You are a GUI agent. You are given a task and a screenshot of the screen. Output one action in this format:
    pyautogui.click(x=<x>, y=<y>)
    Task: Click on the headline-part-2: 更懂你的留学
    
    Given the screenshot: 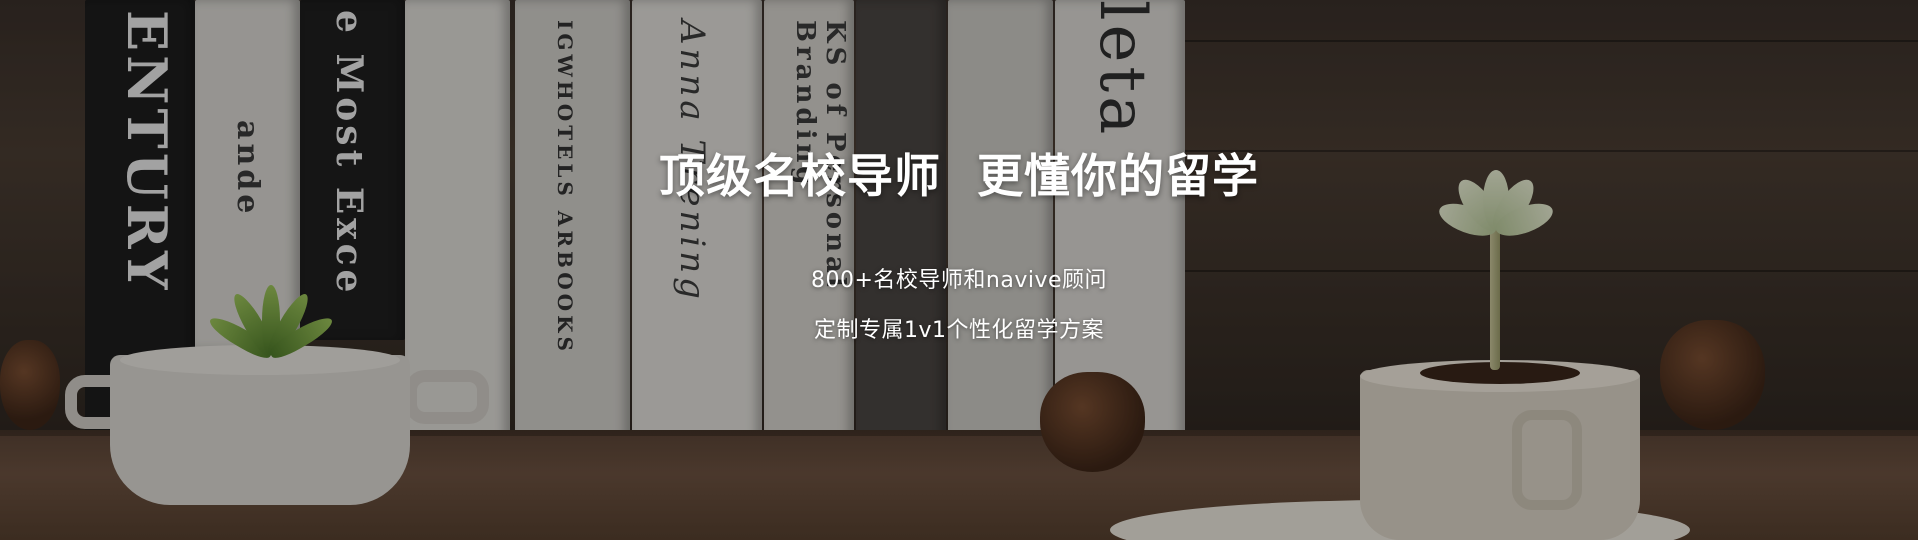 What is the action you would take?
    pyautogui.click(x=1118, y=176)
    